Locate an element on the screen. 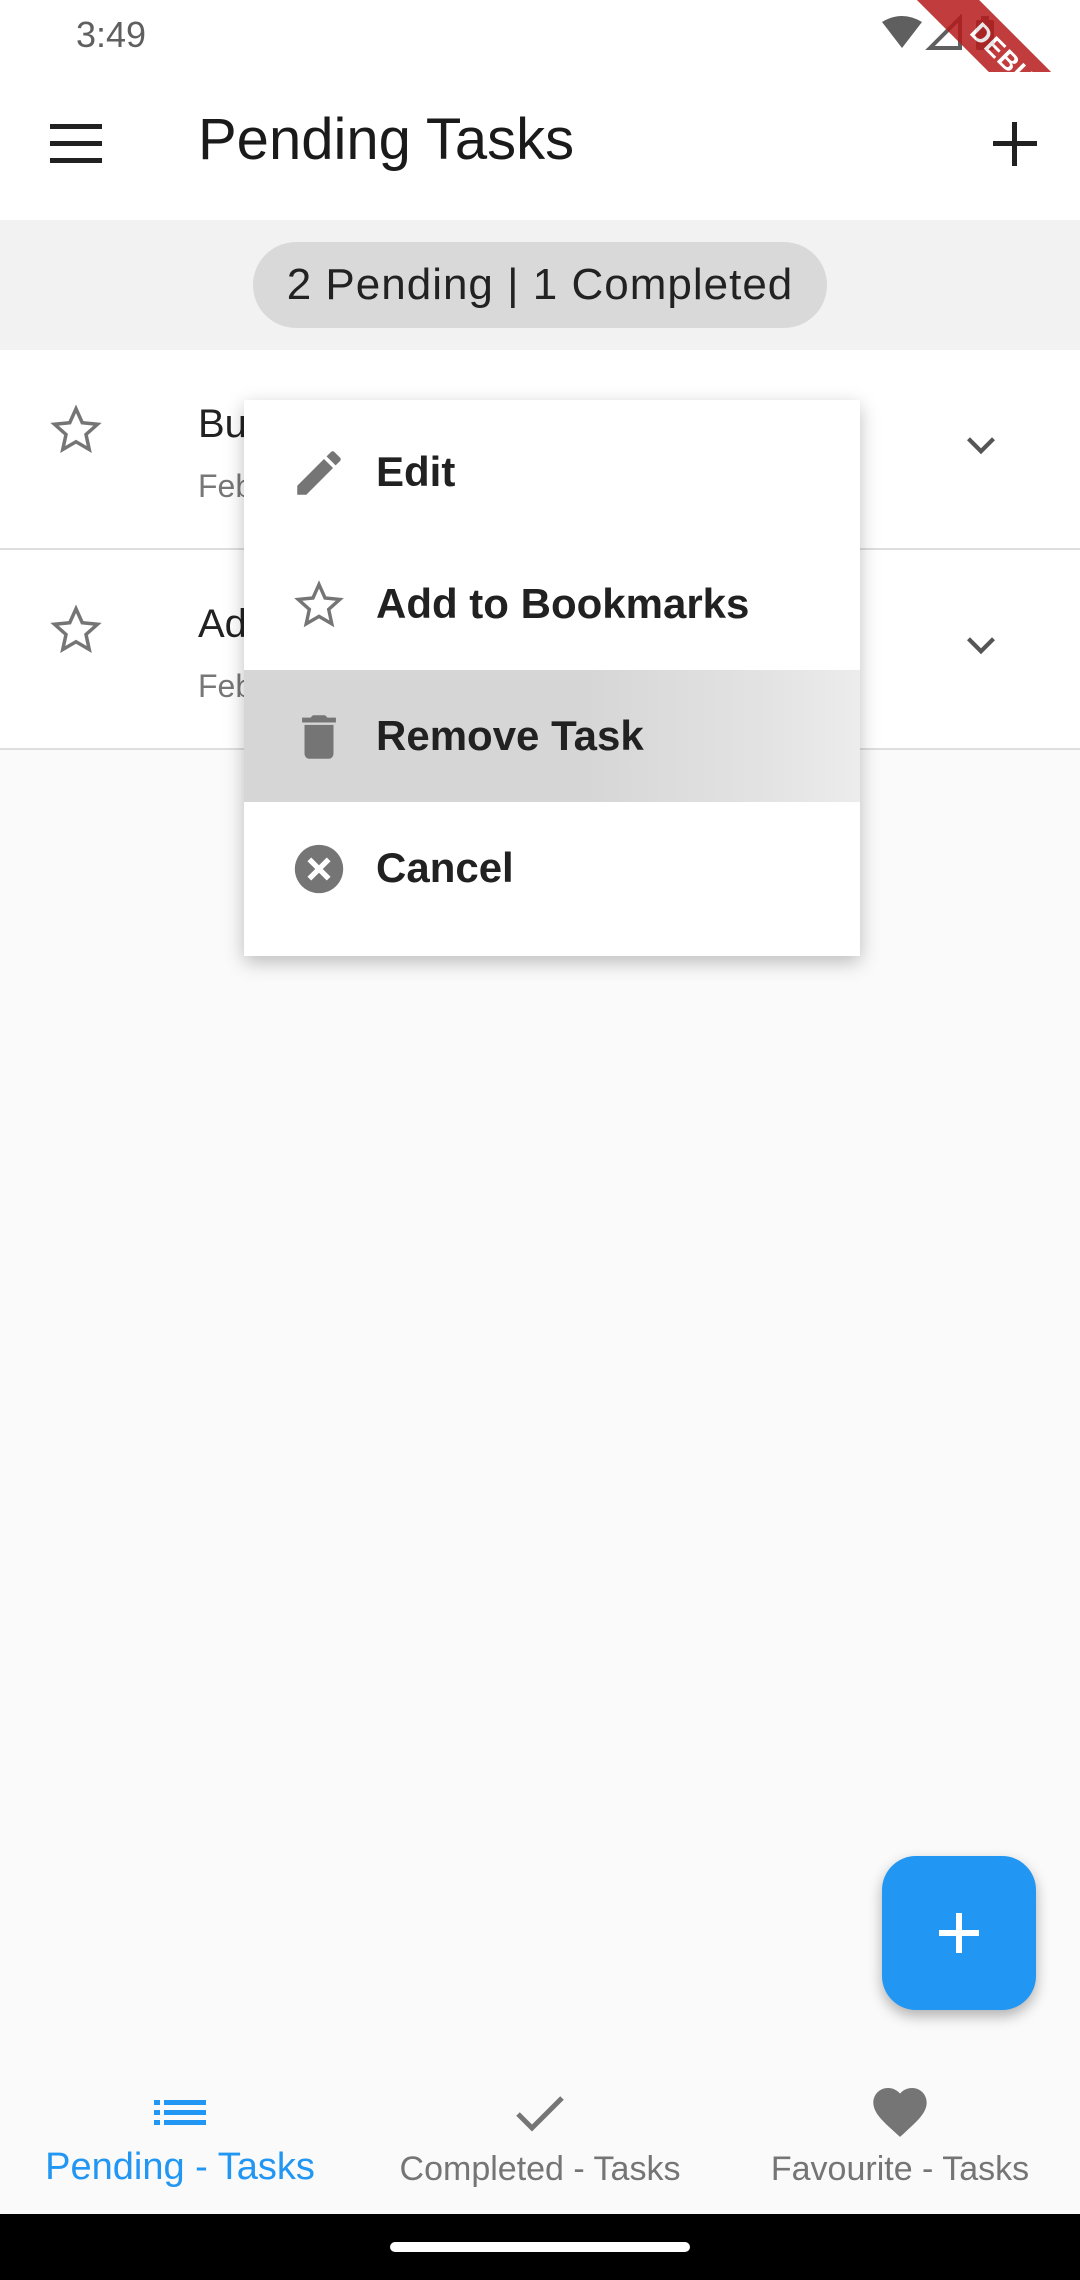 The height and width of the screenshot is (2280, 1080). hamburger-menu-icon is located at coordinates (76, 144).